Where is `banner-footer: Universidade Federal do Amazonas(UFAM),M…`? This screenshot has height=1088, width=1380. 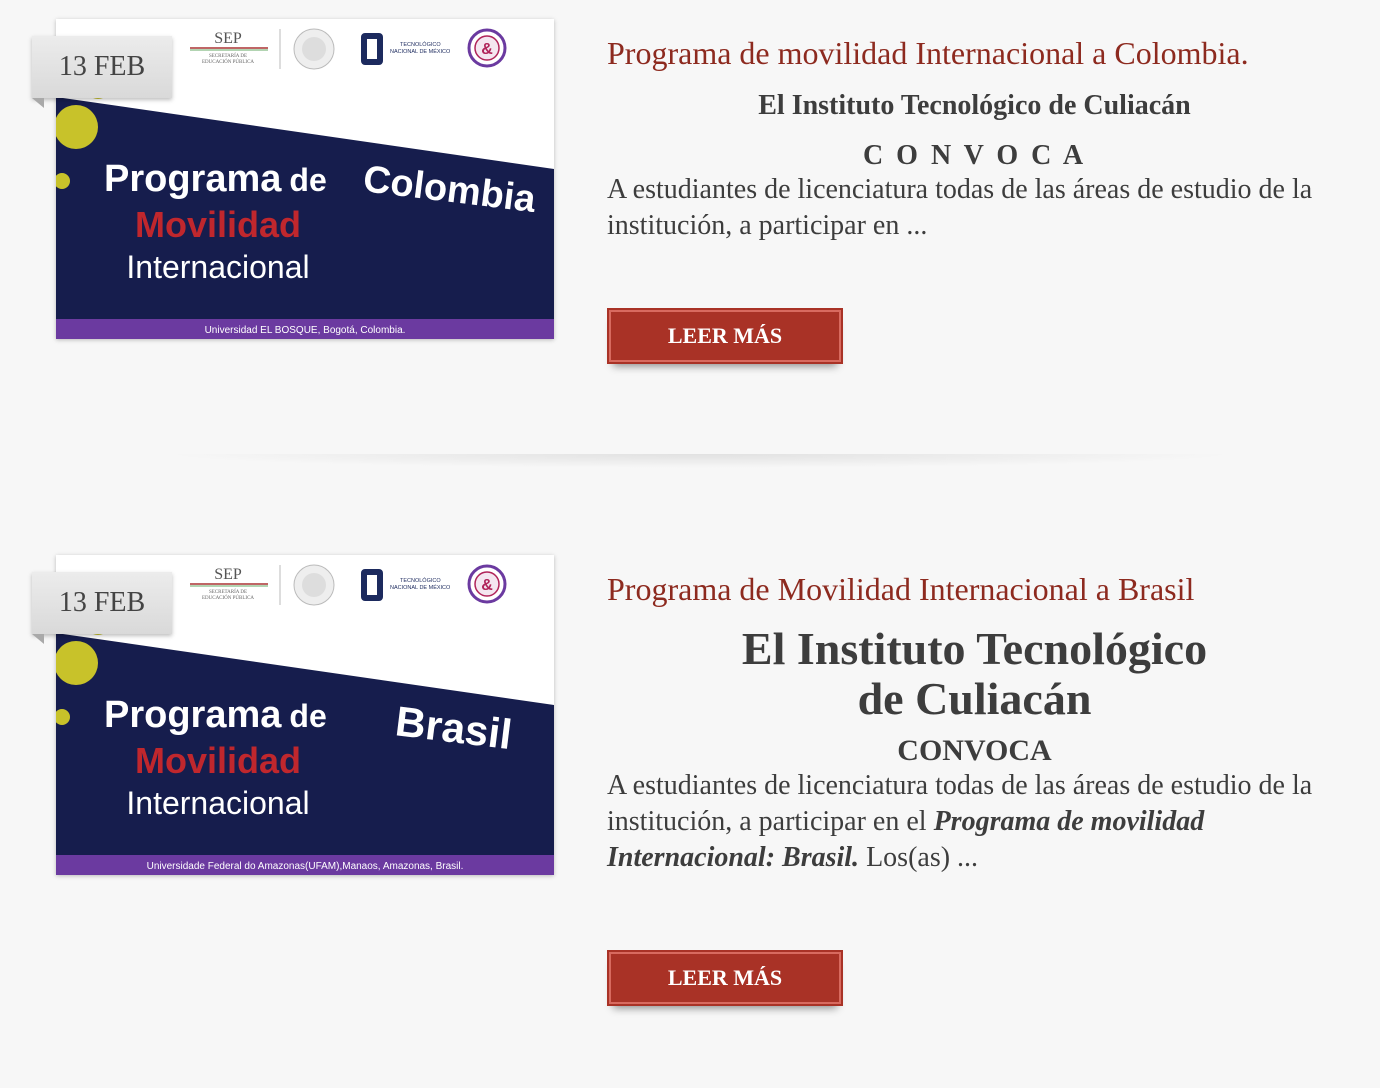
banner-footer: Universidade Federal do Amazonas(UFAM),M… is located at coordinates (305, 866).